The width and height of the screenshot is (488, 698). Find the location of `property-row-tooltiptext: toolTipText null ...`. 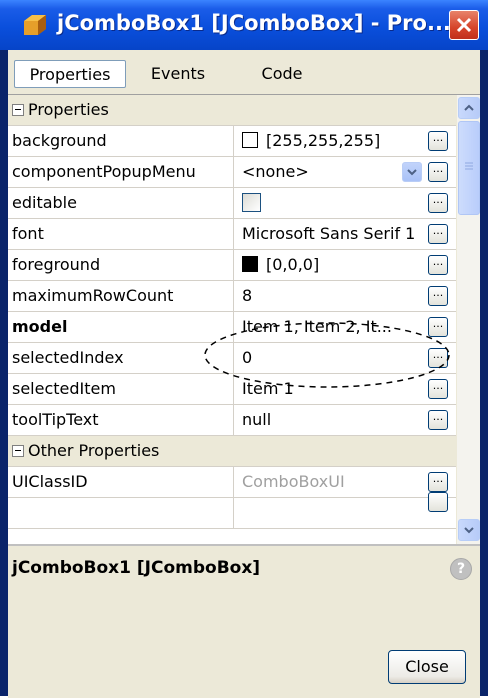

property-row-tooltiptext: toolTipText null ... is located at coordinates (232, 420).